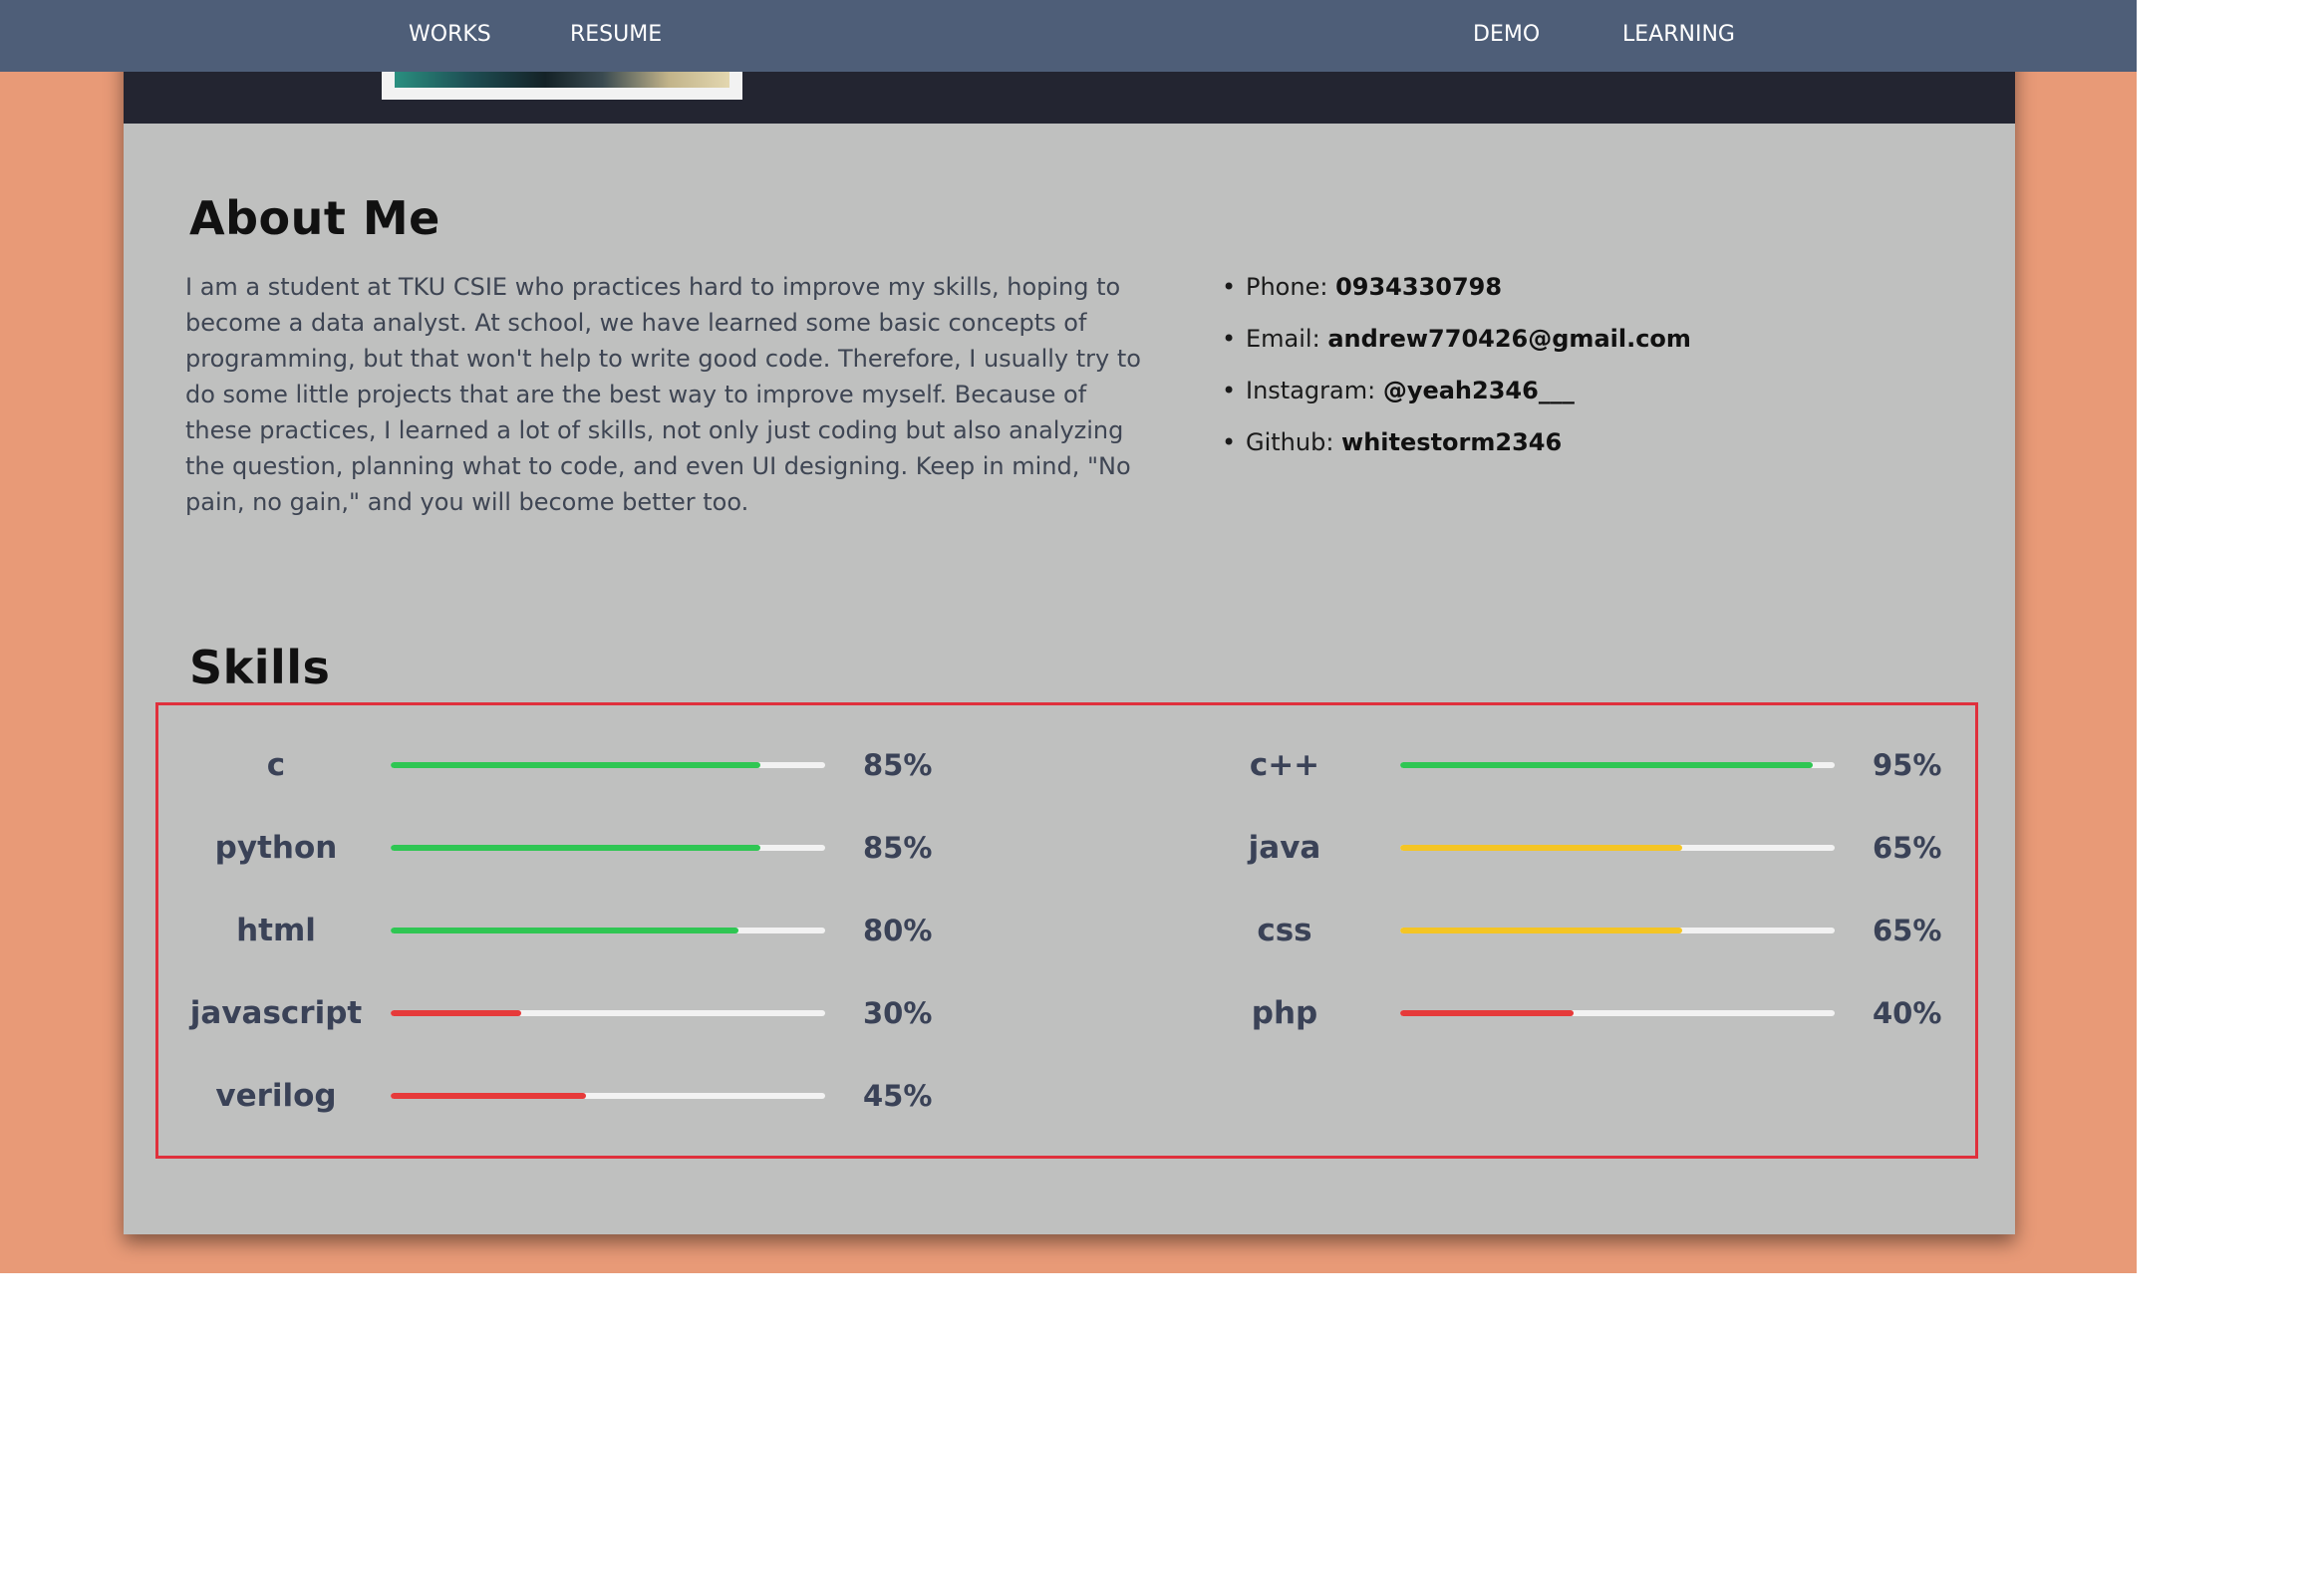 The image size is (2320, 1596). Describe the element at coordinates (276, 930) in the screenshot. I see `skill-name: html` at that location.